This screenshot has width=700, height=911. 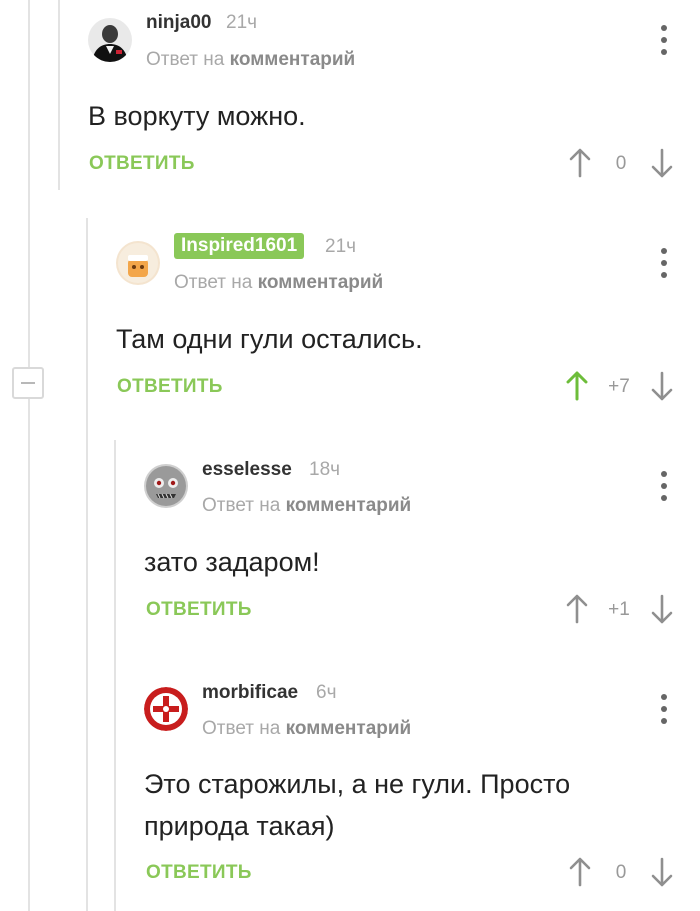 What do you see at coordinates (59, 95) in the screenshot?
I see `thread-line-level1` at bounding box center [59, 95].